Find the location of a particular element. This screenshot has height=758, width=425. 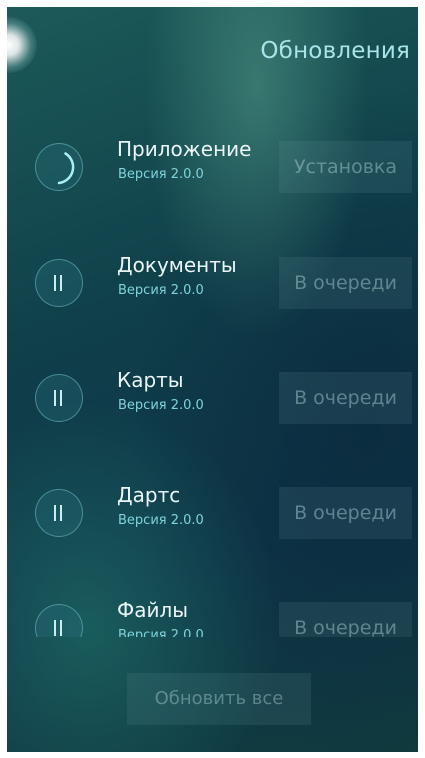

progress-spinner-icon is located at coordinates (59, 167).